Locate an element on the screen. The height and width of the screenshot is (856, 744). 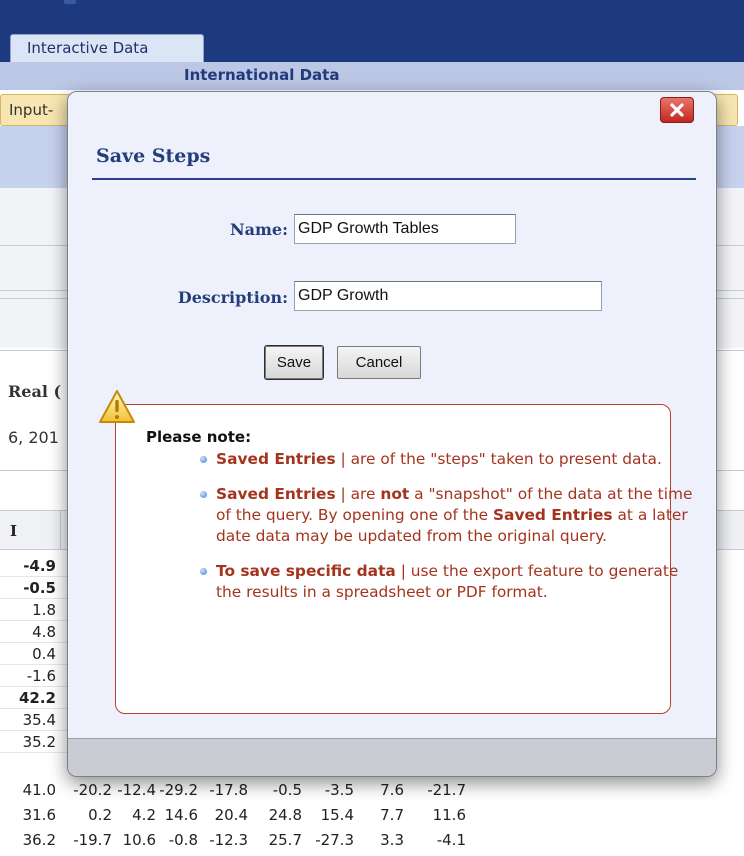
table-cell: 31.6 is located at coordinates (39, 815).